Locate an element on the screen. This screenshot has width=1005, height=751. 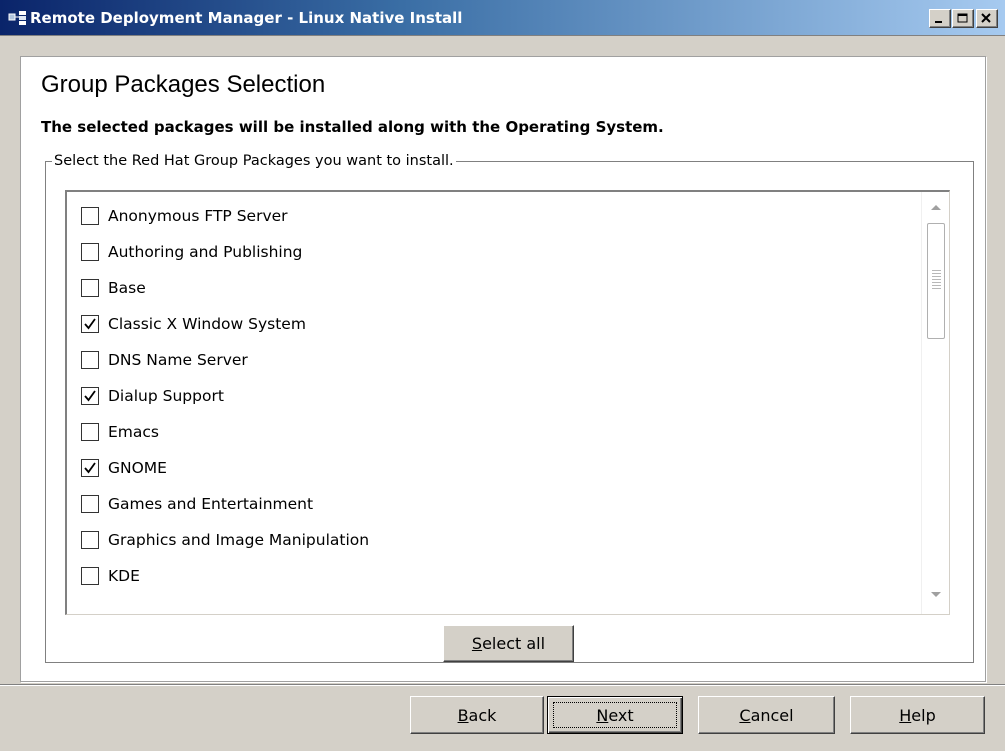
vertical-scrollbar is located at coordinates (935, 403).